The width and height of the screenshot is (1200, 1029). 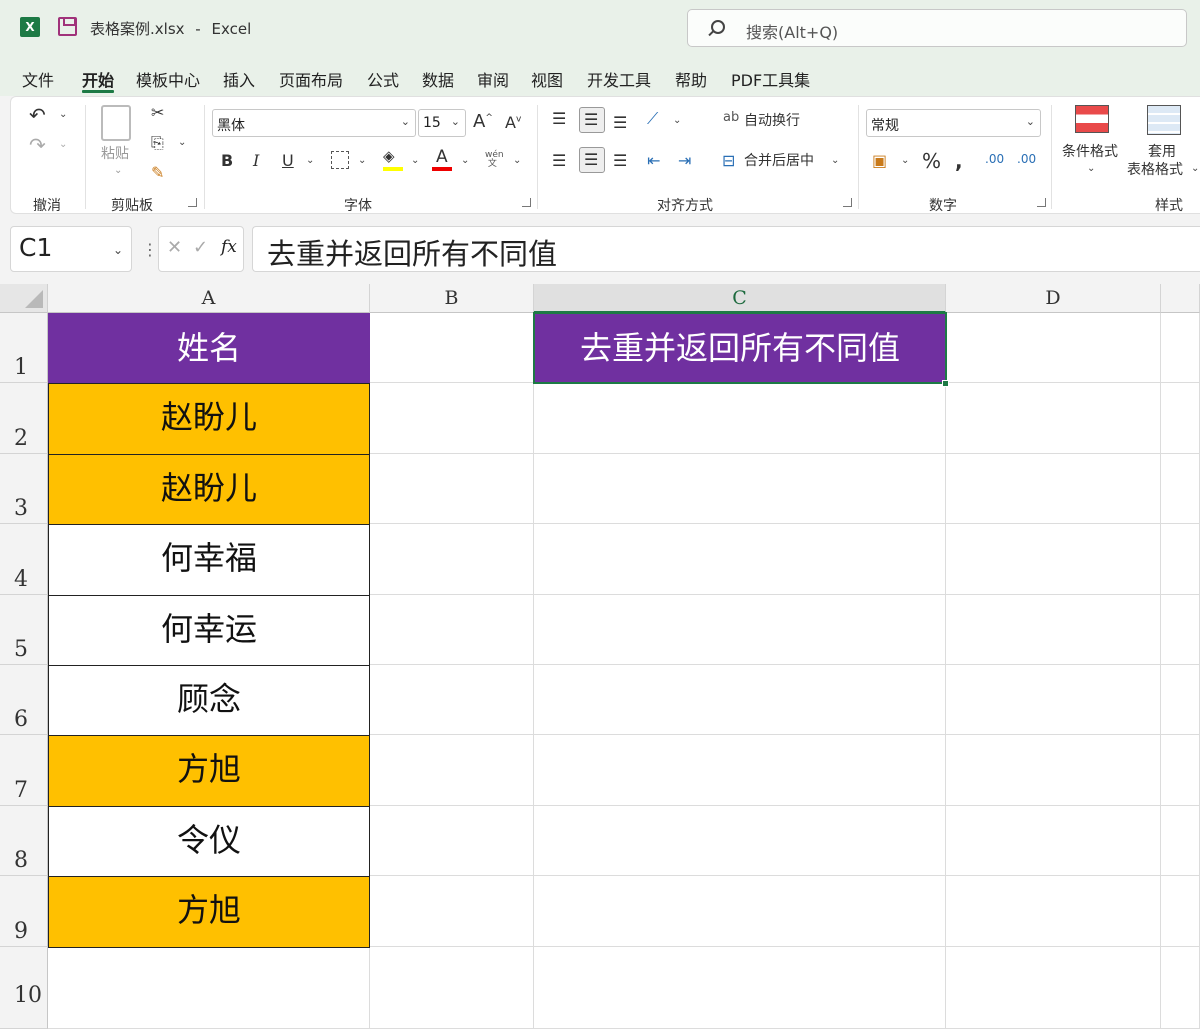 I want to click on cell-B10, so click(x=452, y=987).